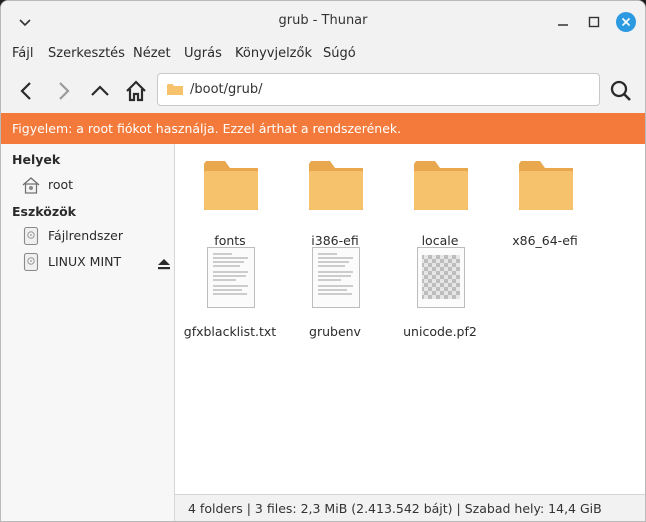  Describe the element at coordinates (440, 240) in the screenshot. I see `file-name: locale` at that location.